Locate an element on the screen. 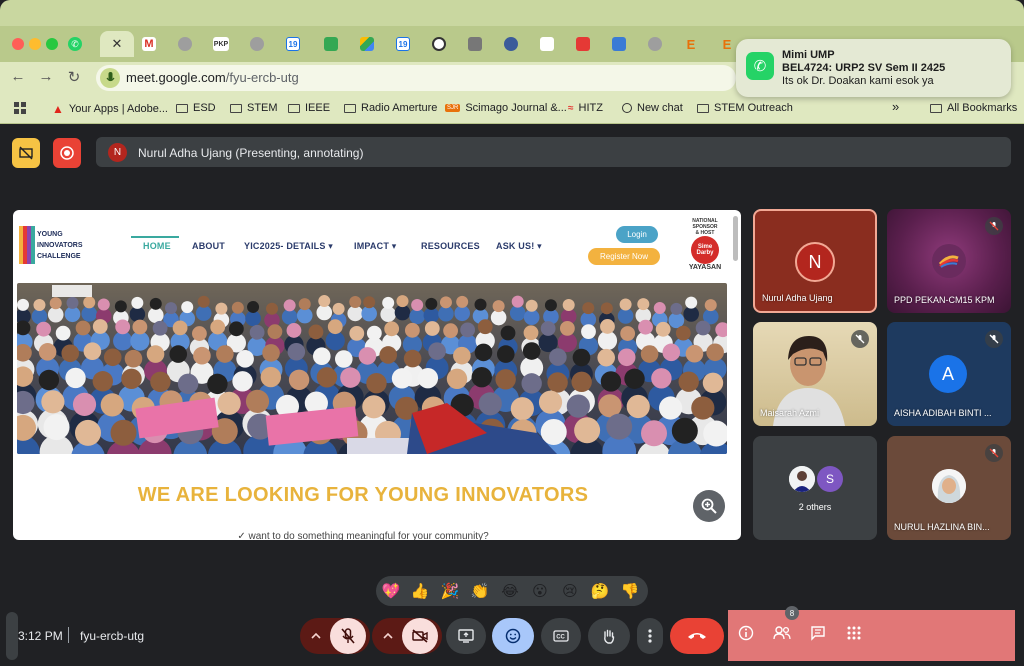 This screenshot has height=666, width=1024. nav-yic2025-details: YIC2025- DETAILS ▾ is located at coordinates (288, 246).